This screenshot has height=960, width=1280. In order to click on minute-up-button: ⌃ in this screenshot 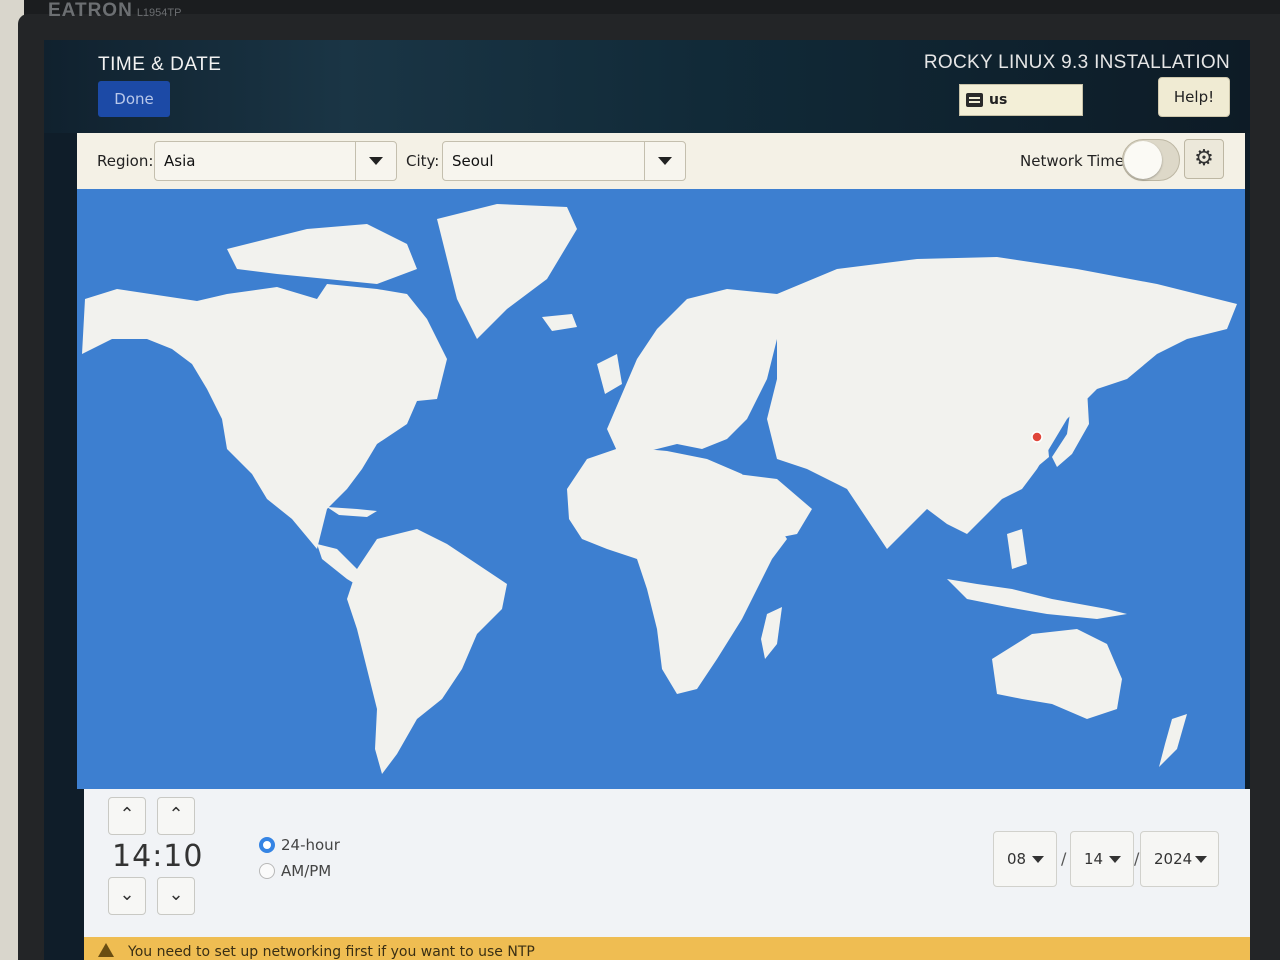, I will do `click(176, 816)`.